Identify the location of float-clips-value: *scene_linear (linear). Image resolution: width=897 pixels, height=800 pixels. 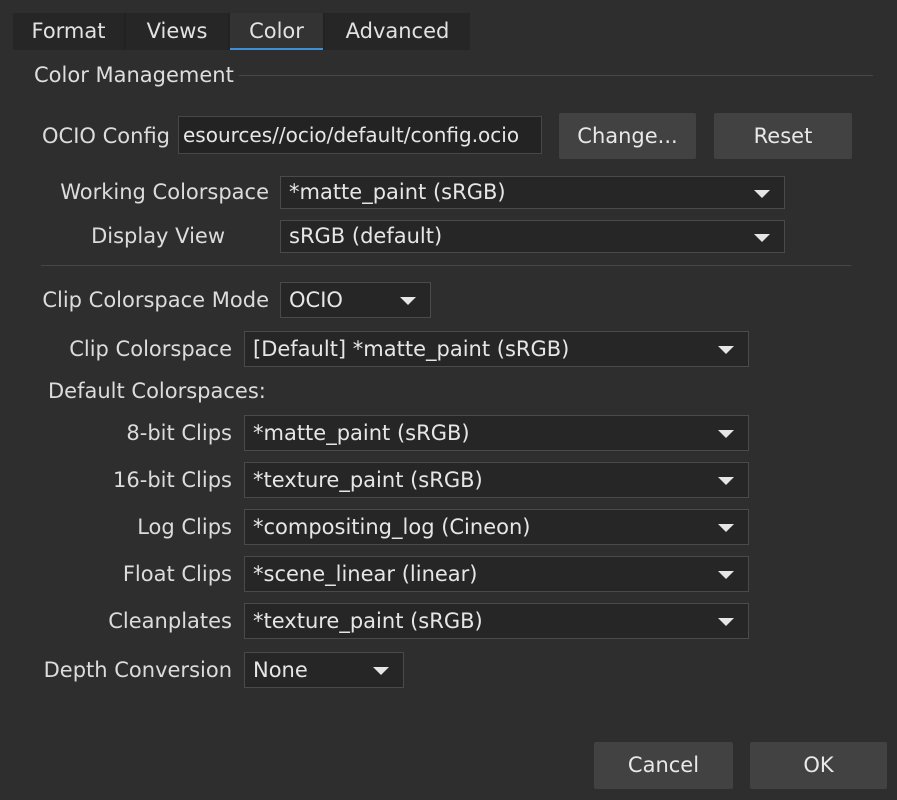
(365, 574).